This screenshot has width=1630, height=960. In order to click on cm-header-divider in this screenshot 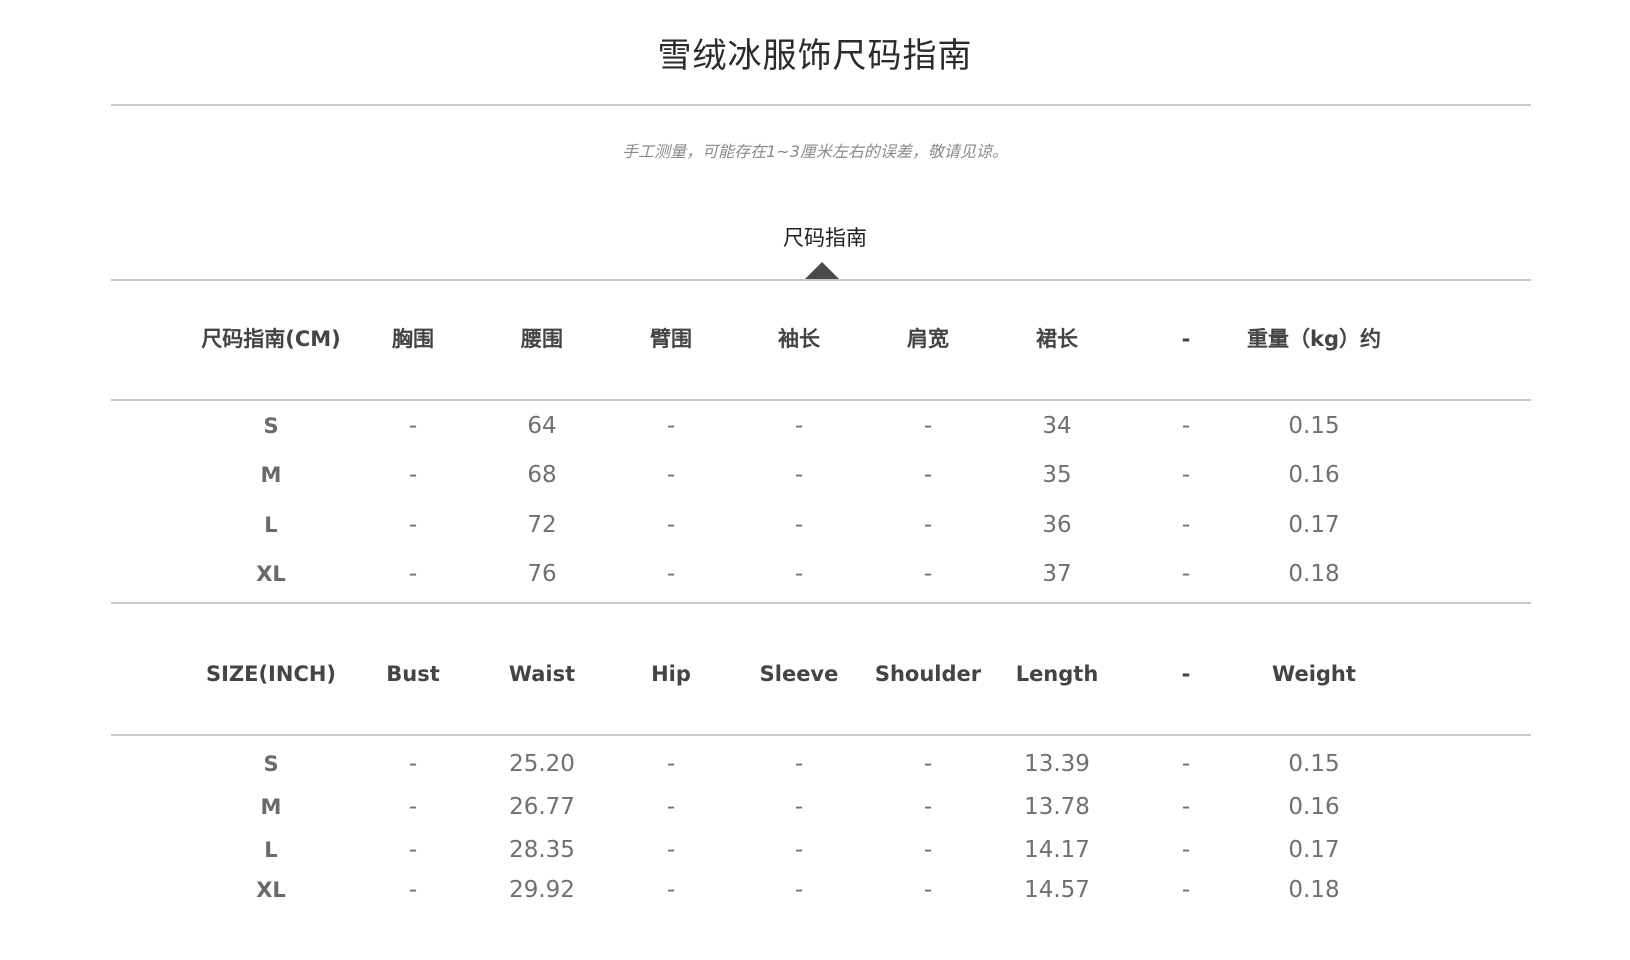, I will do `click(821, 400)`.